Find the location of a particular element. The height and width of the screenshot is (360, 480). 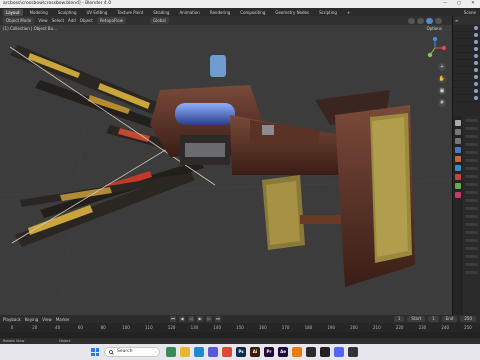

physics-tab-icon is located at coordinates (458, 177).